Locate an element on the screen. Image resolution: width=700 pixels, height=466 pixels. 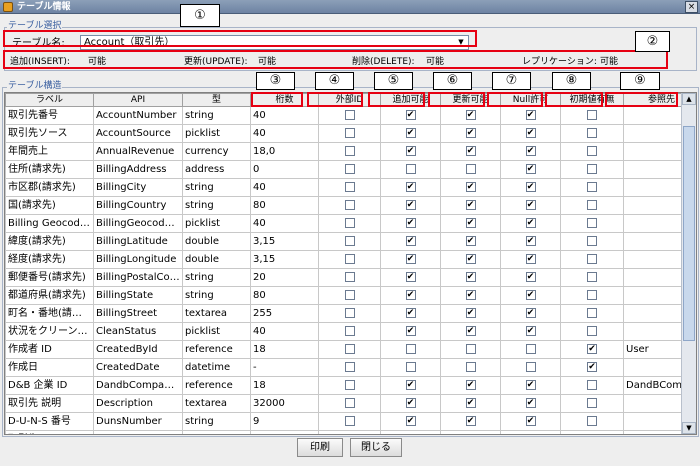
table-row: D-U-N-S 番号 DunsNumber string 9 ✔ ✔ ✔ is located at coordinates (350, 421).